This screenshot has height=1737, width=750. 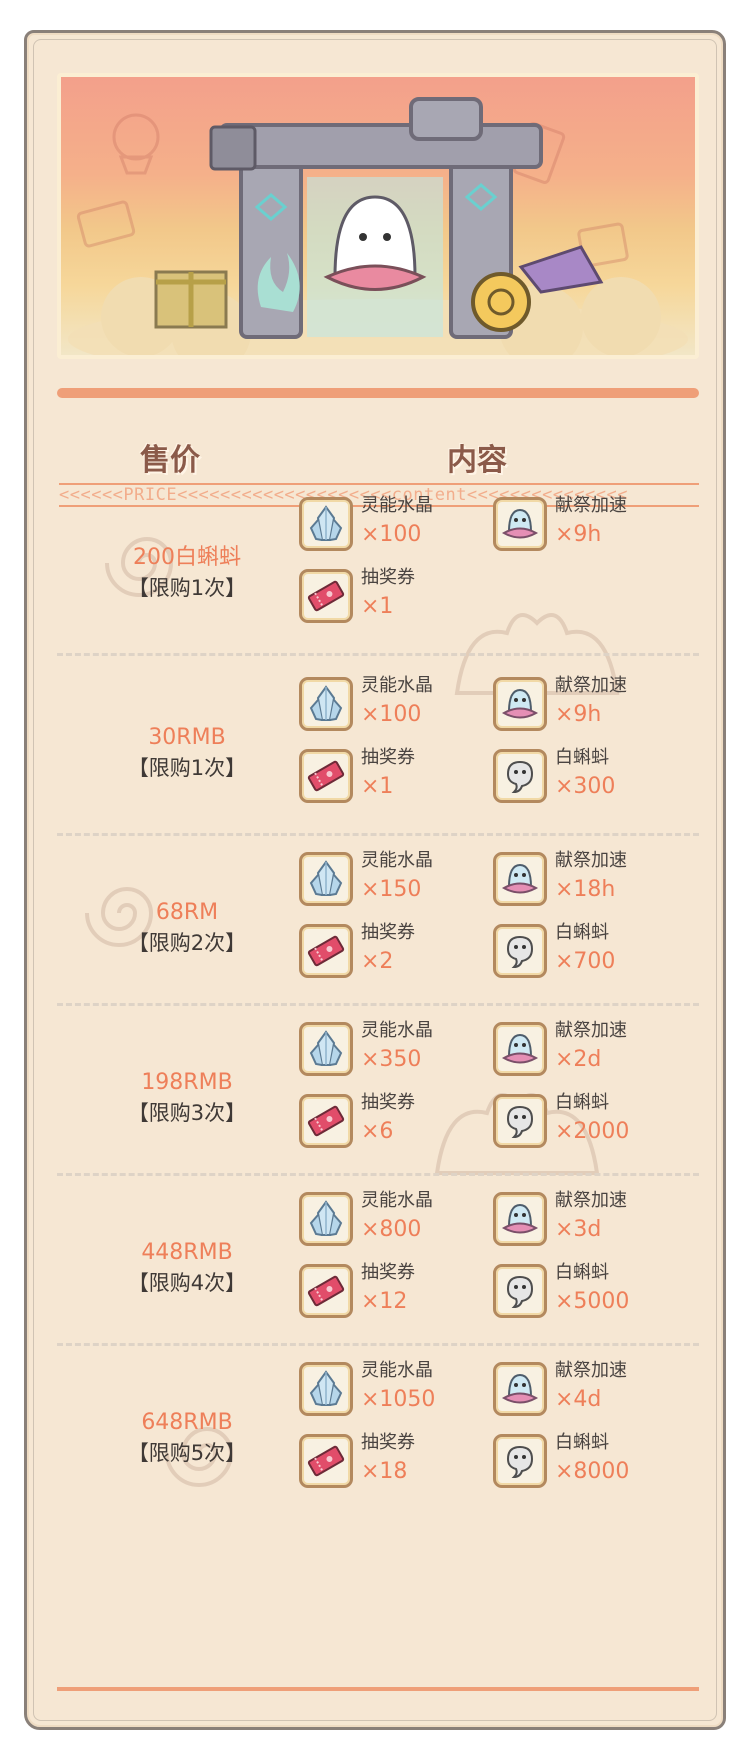 I want to click on header-bar, so click(x=378, y=393).